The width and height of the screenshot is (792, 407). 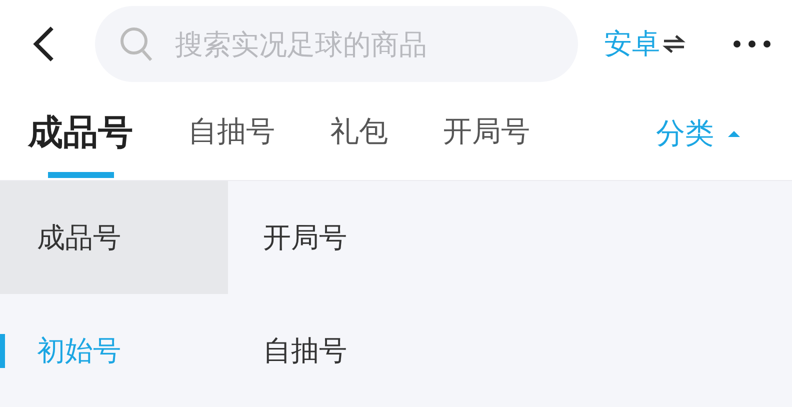 What do you see at coordinates (752, 44) in the screenshot?
I see `more-icon` at bounding box center [752, 44].